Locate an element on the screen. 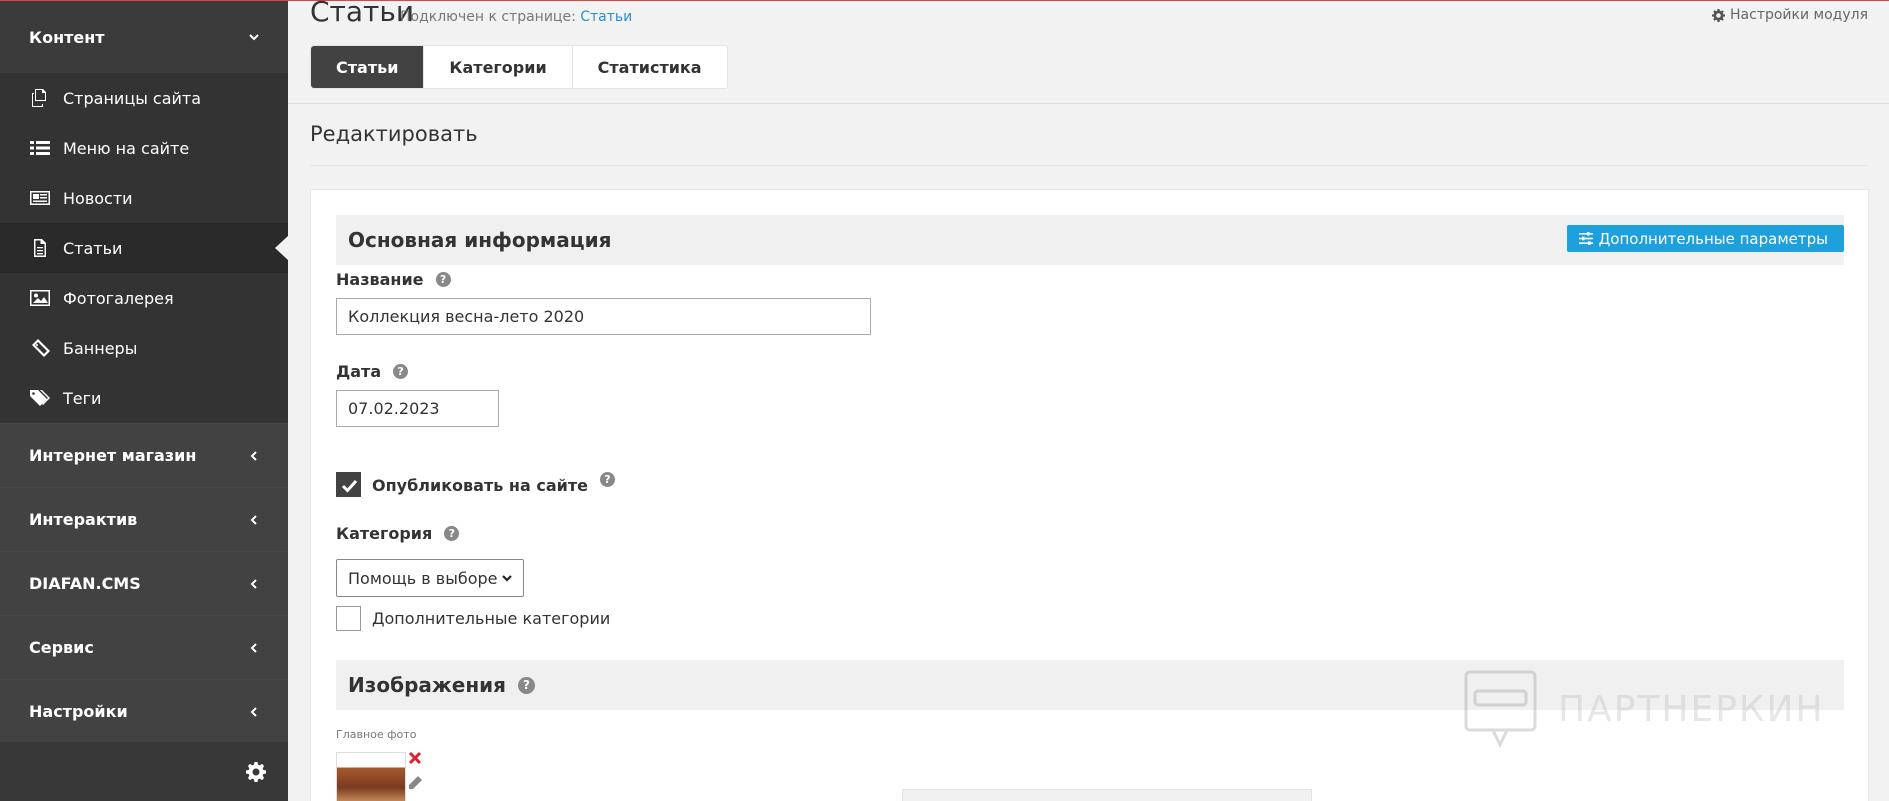  category-selected-value: Помощь в выборе is located at coordinates (423, 578).